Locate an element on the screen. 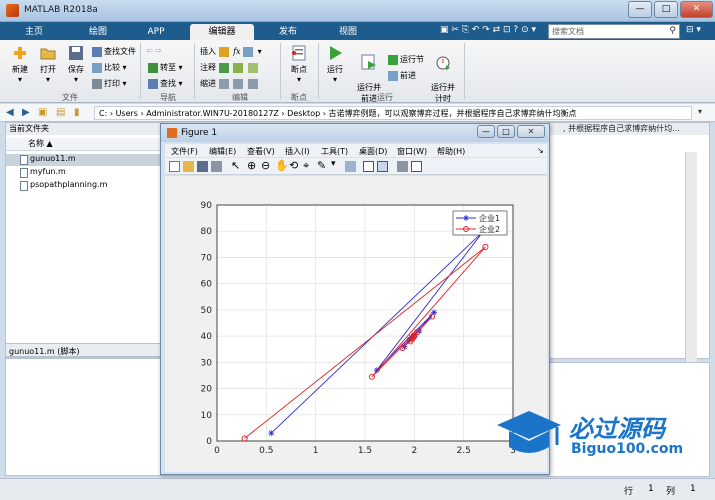  brush-icon: ✎ is located at coordinates (321, 165).